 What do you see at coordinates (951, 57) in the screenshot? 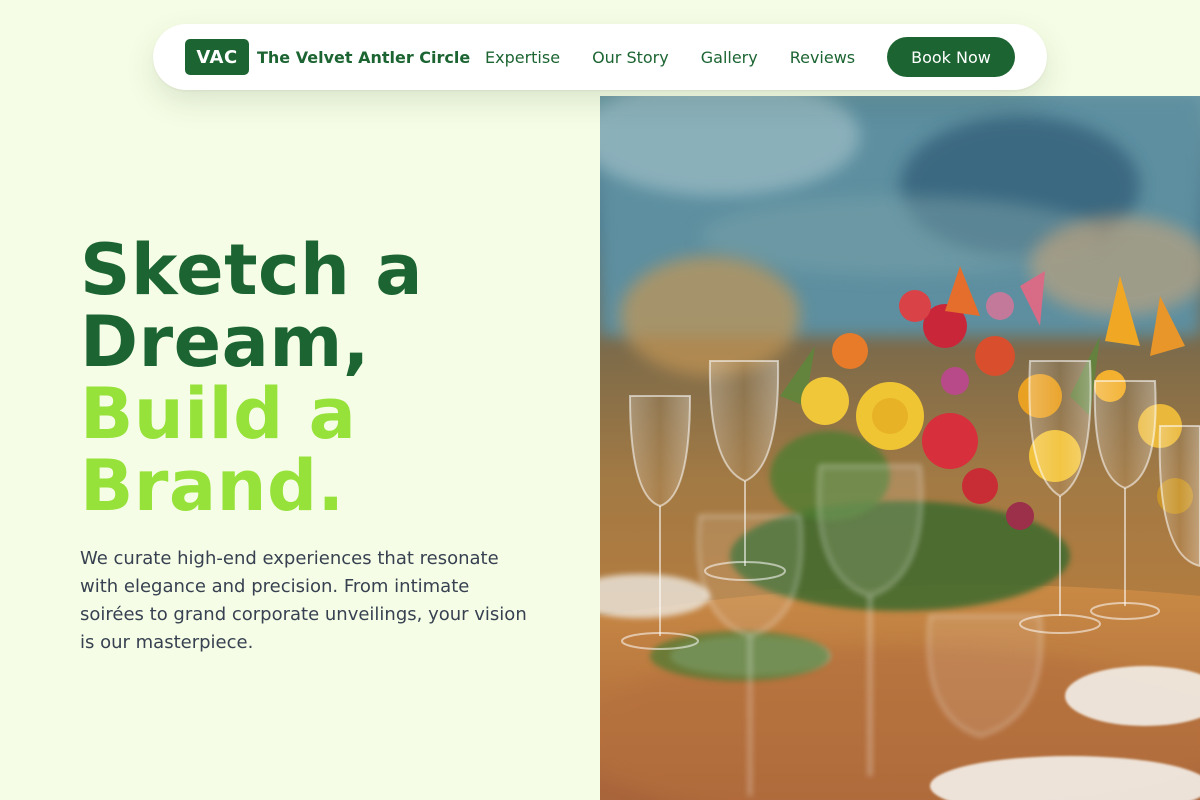
I see `book-now-button: Book Now` at bounding box center [951, 57].